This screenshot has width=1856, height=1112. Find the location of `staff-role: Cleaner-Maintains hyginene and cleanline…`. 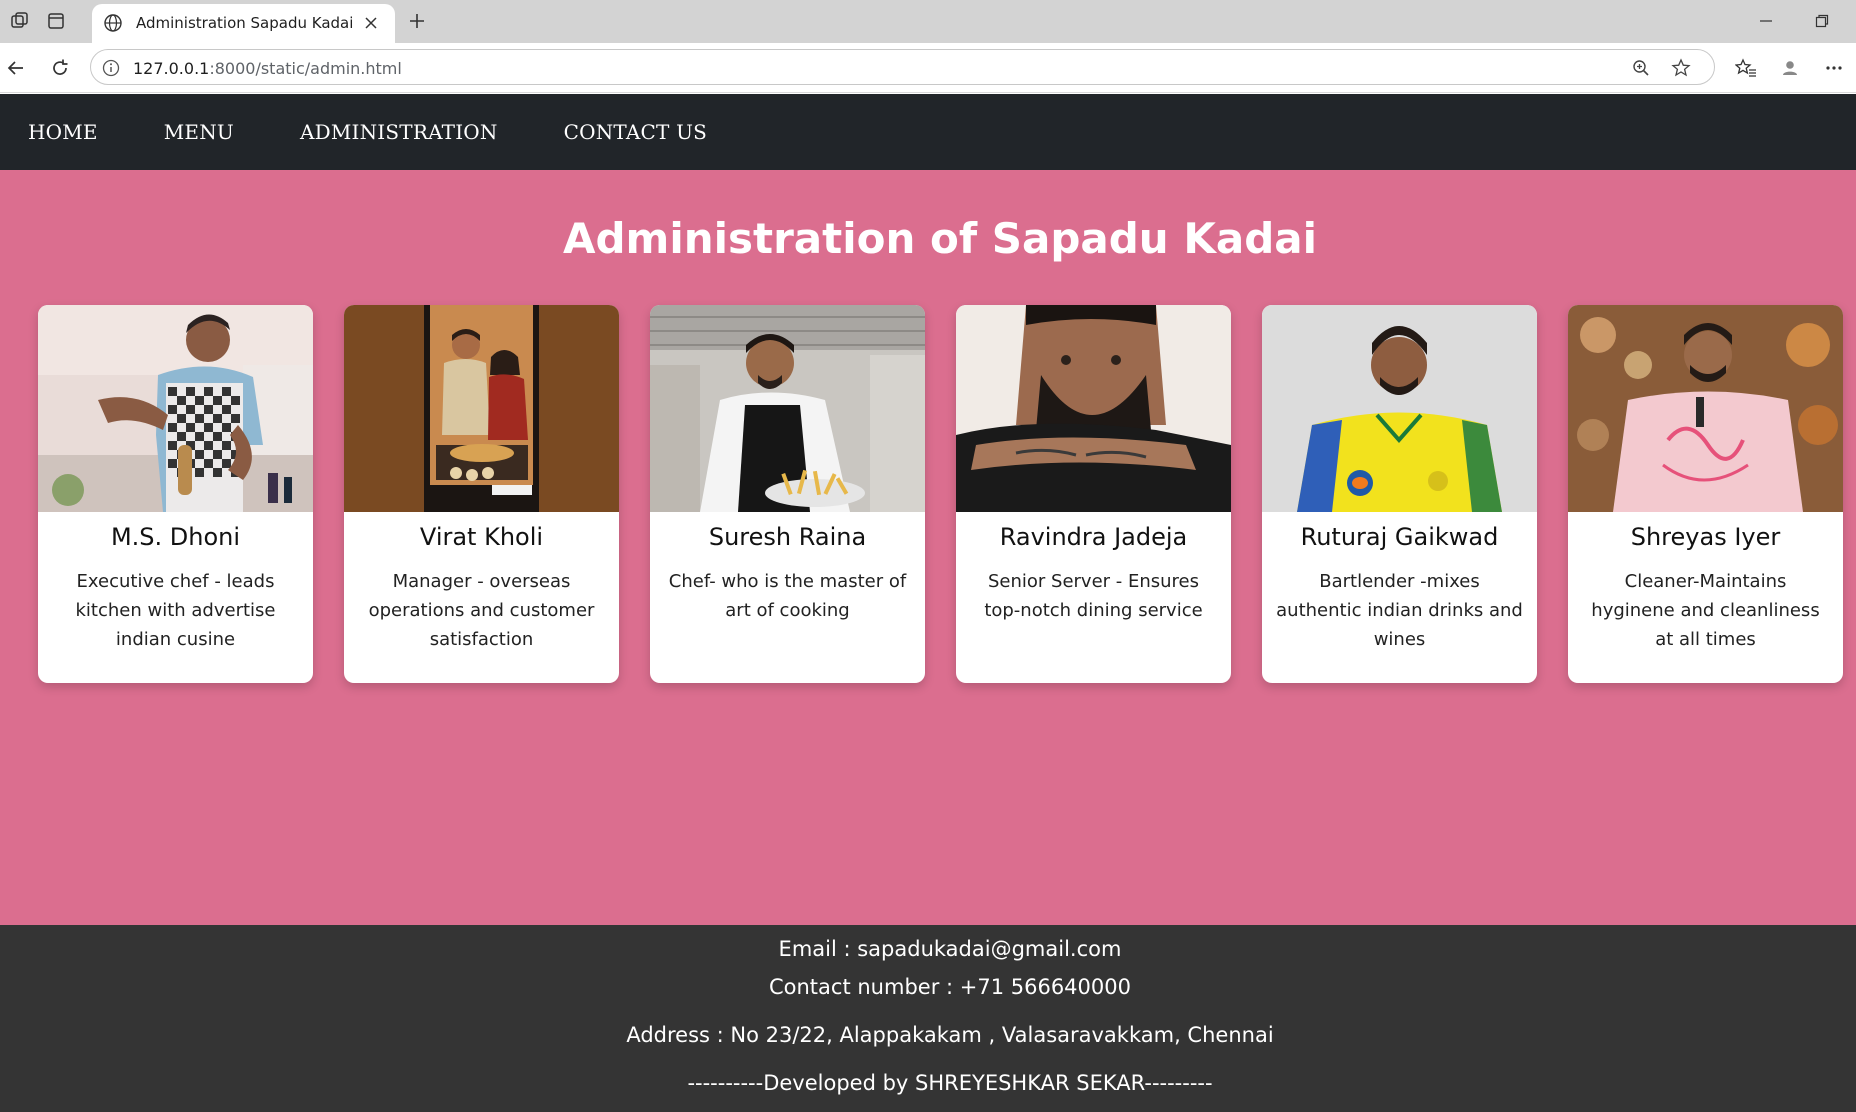

staff-role: Cleaner-Maintains hyginene and cleanline… is located at coordinates (1705, 610).